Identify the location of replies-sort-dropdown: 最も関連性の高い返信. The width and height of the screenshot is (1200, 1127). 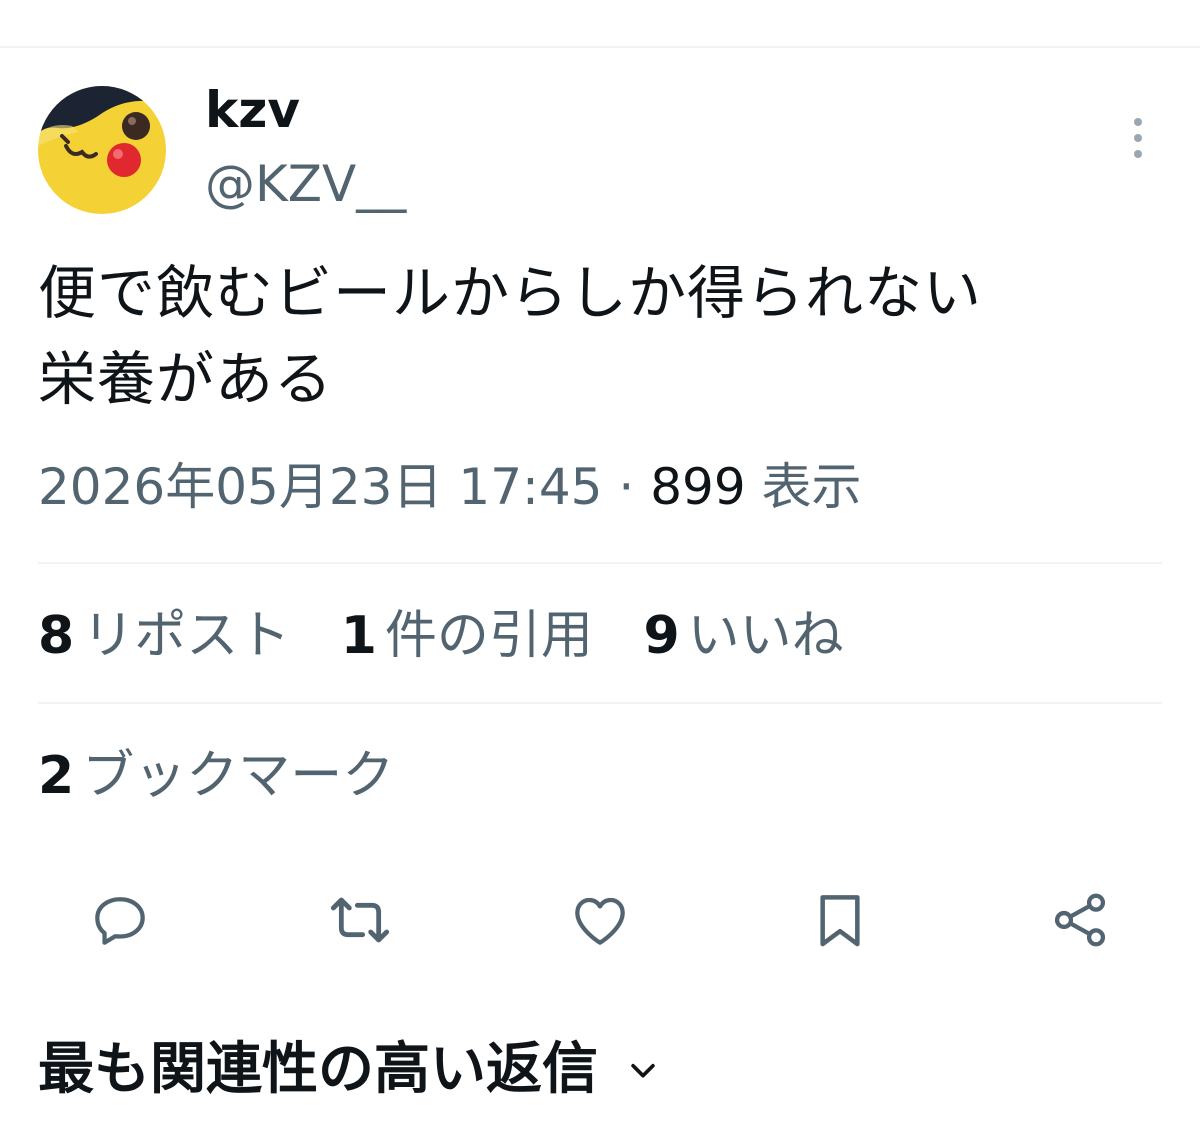
(349, 1070).